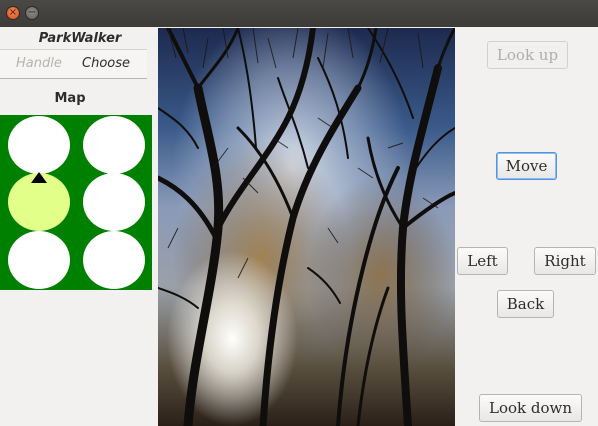 This screenshot has width=598, height=426. Describe the element at coordinates (299, 13) in the screenshot. I see `title-bar: × −` at that location.